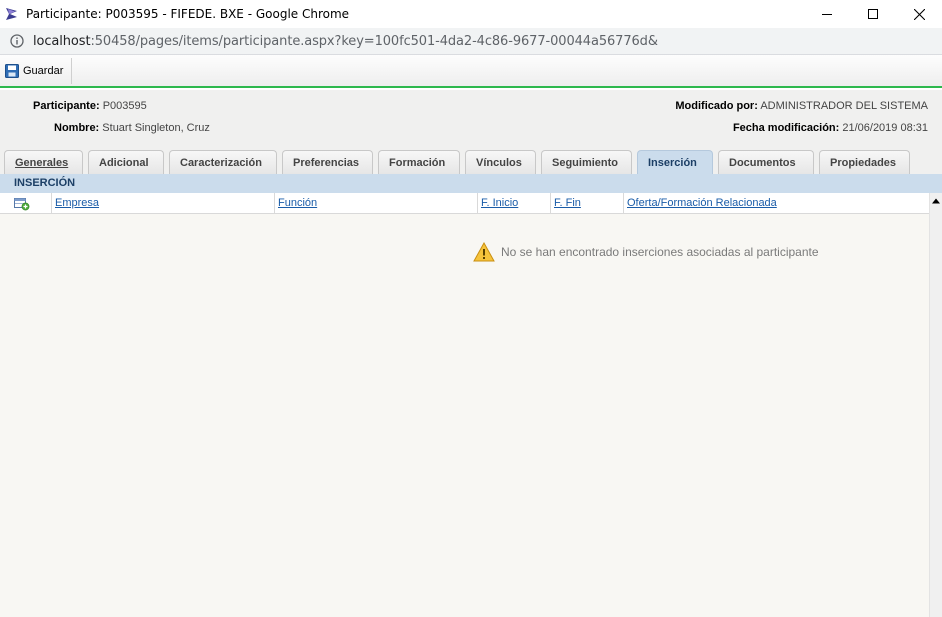 The width and height of the screenshot is (942, 617). What do you see at coordinates (844, 106) in the screenshot?
I see `modificado-value: ADMINISTRADOR DEL SISTEMA` at bounding box center [844, 106].